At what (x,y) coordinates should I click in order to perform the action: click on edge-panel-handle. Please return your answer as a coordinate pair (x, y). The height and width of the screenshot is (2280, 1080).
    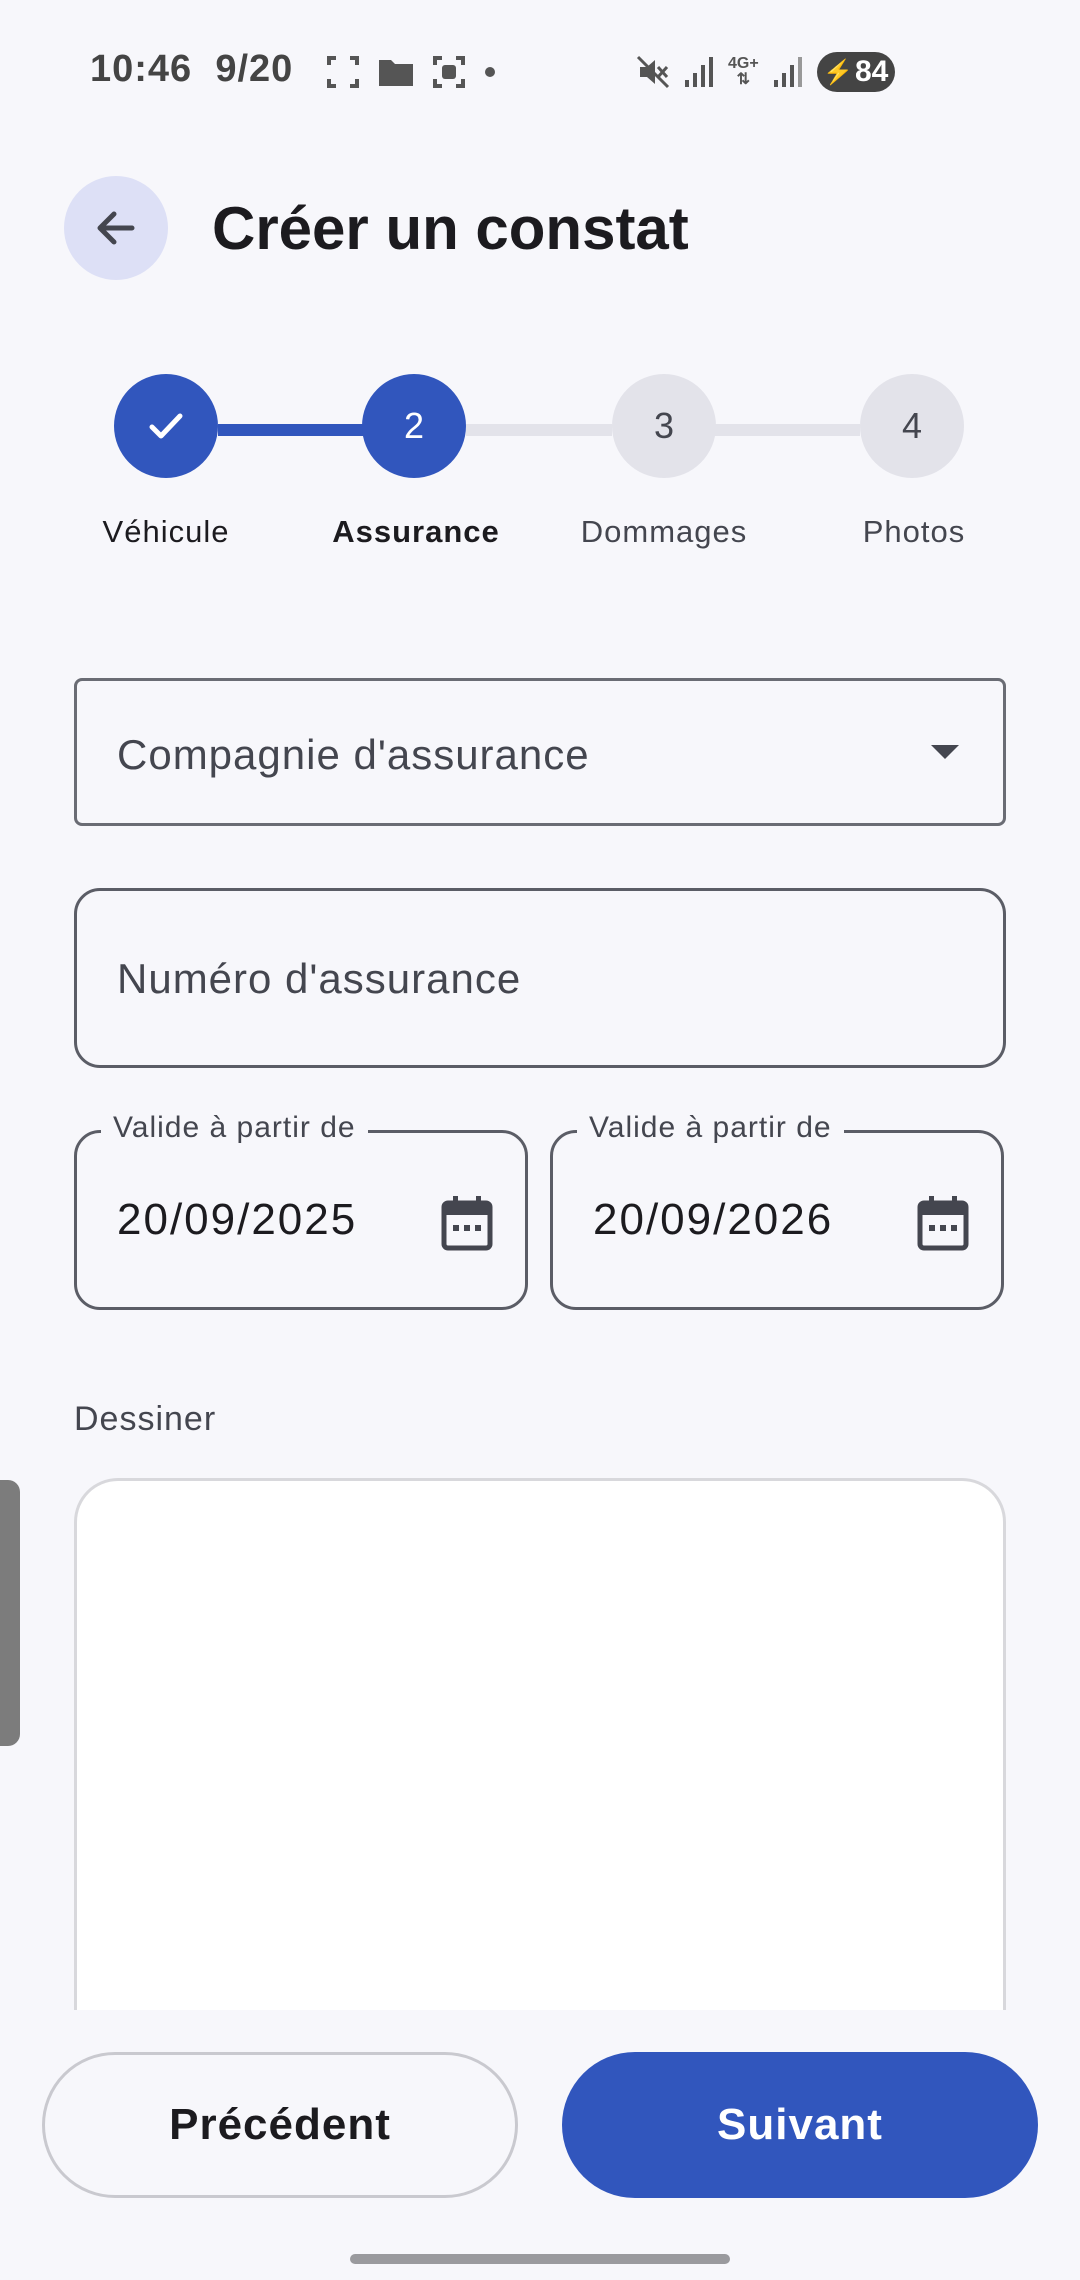
    Looking at the image, I should click on (10, 1613).